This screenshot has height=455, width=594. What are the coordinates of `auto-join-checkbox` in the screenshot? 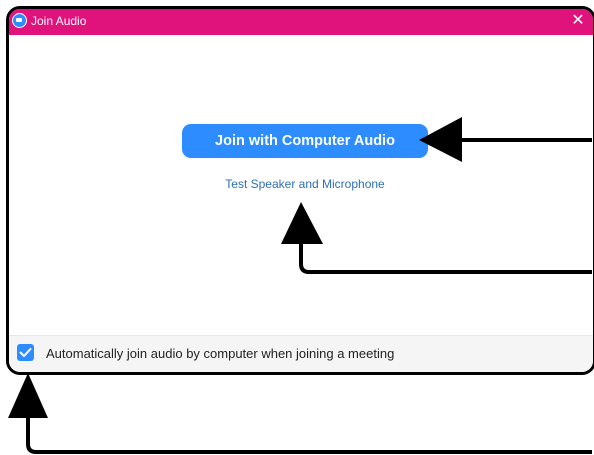 It's located at (25, 352).